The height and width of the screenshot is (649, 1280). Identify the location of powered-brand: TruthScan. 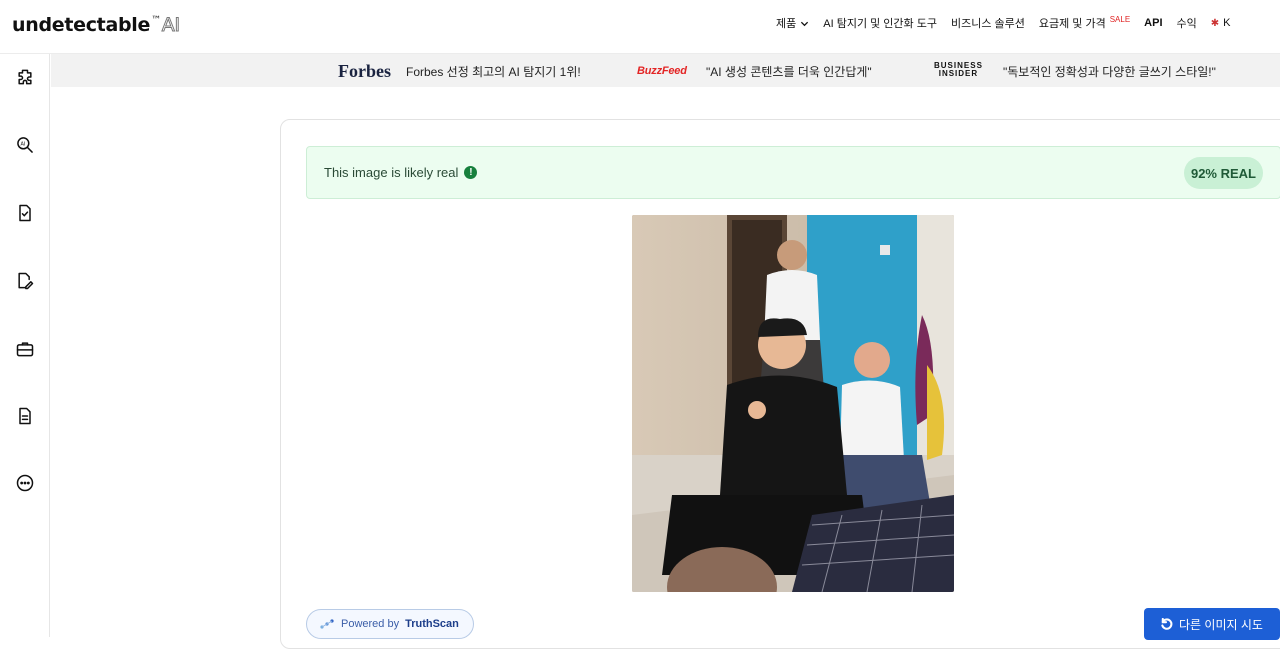
(432, 624).